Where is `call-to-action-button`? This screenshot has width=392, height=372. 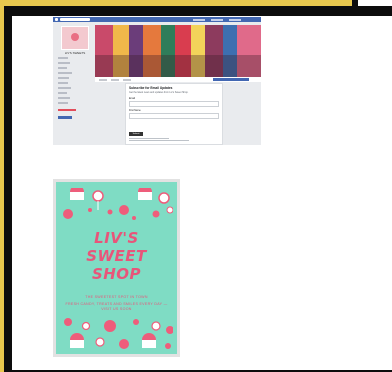
call-to-action-button is located at coordinates (231, 79).